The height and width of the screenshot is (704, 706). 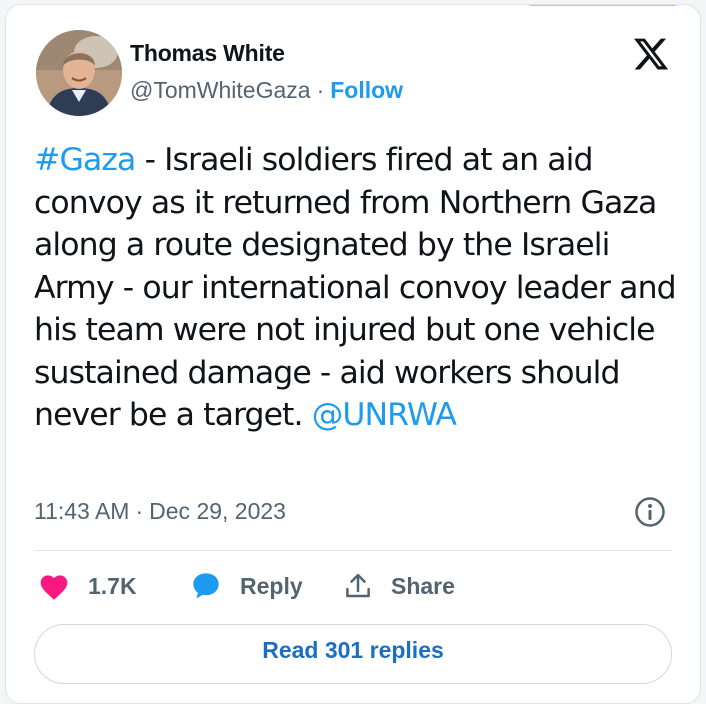 What do you see at coordinates (217, 511) in the screenshot?
I see `tweet-date: Dec 29, 2023` at bounding box center [217, 511].